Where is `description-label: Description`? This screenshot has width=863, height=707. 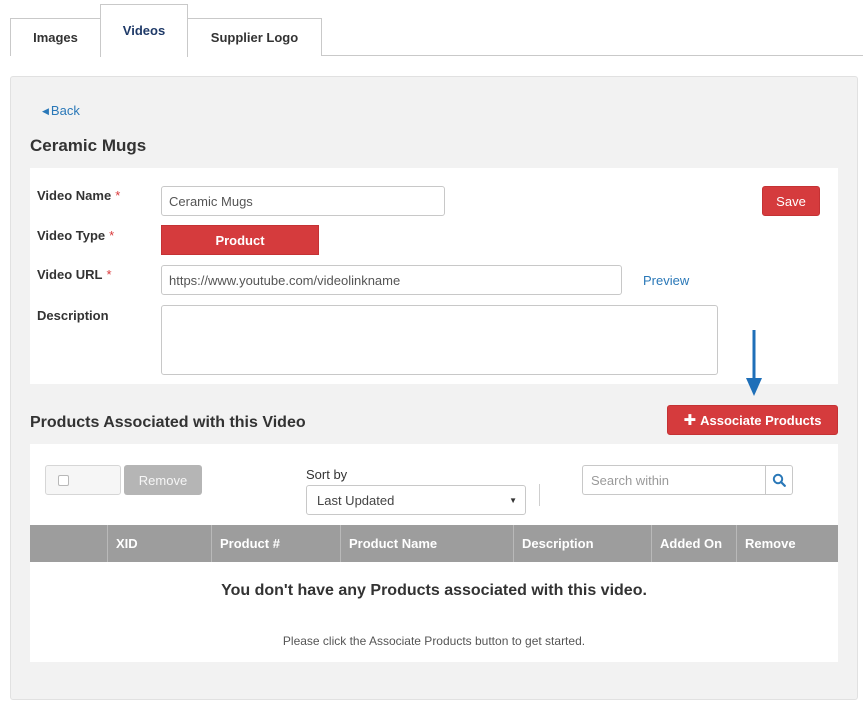
description-label: Description is located at coordinates (73, 315).